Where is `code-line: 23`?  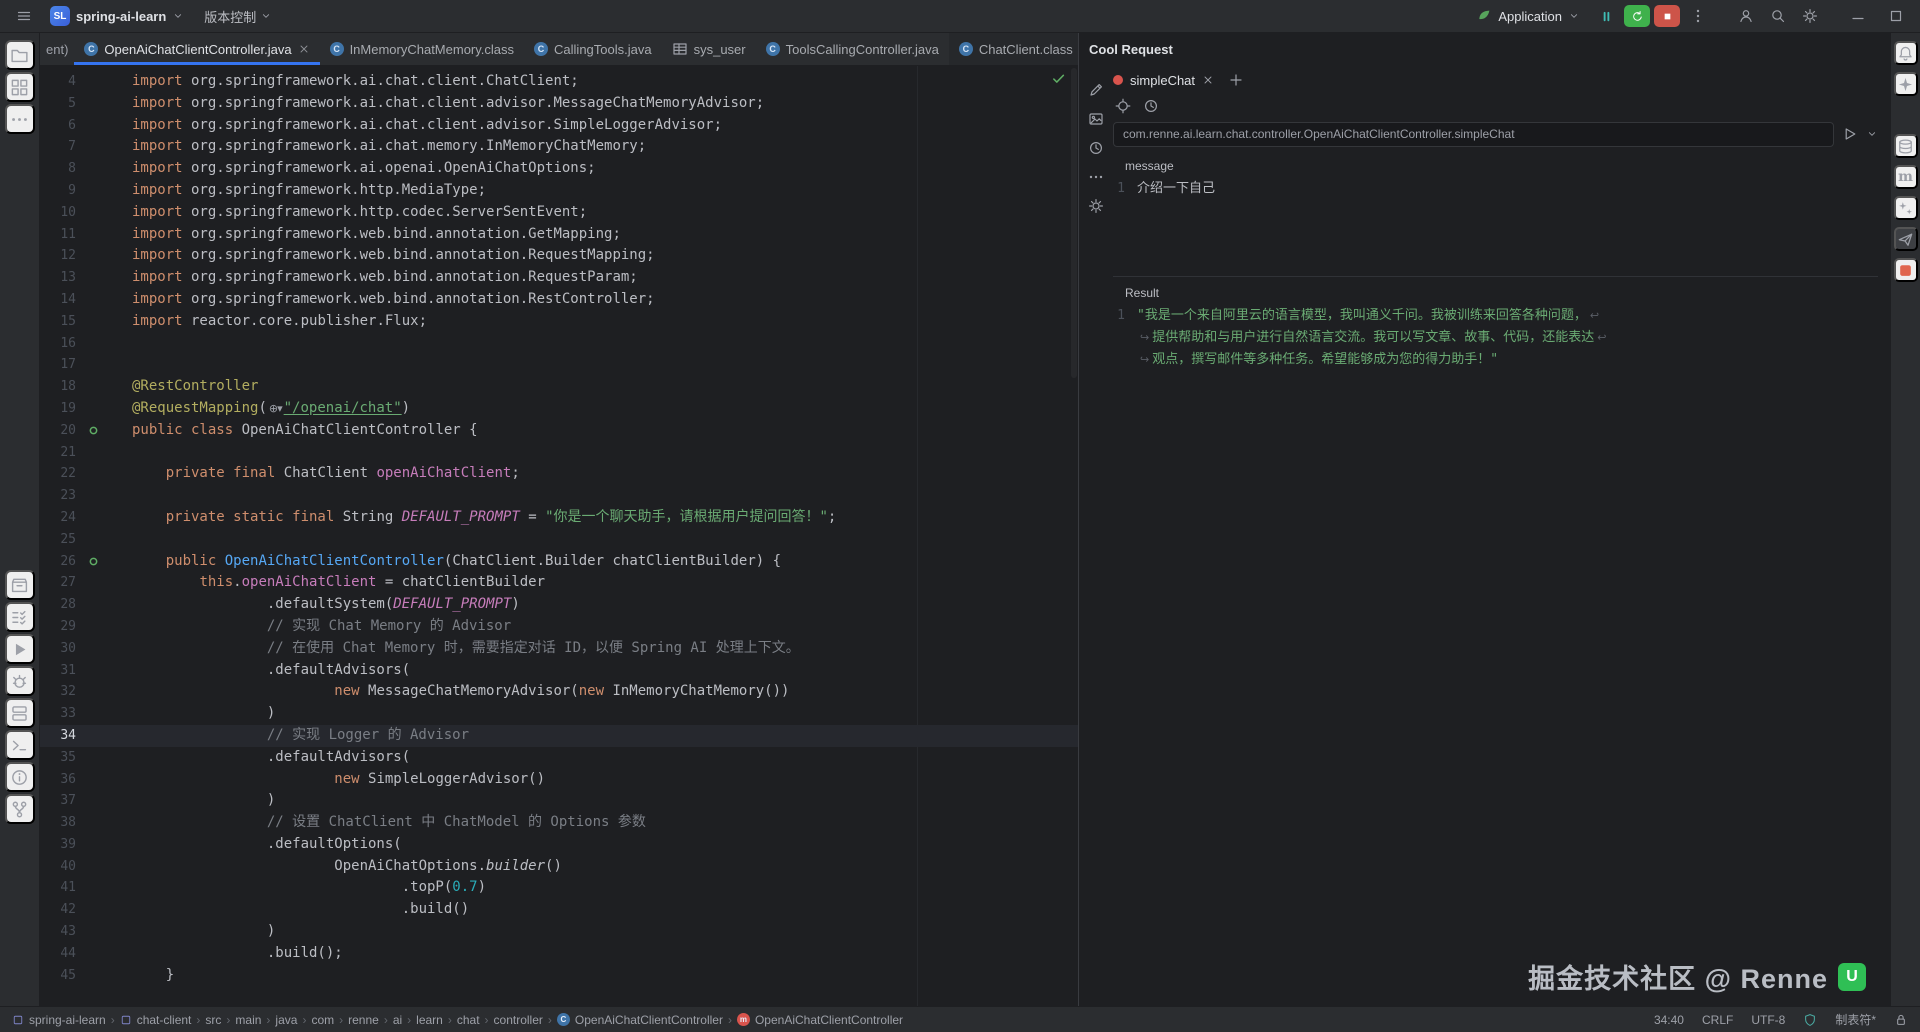
code-line: 23 is located at coordinates (559, 496).